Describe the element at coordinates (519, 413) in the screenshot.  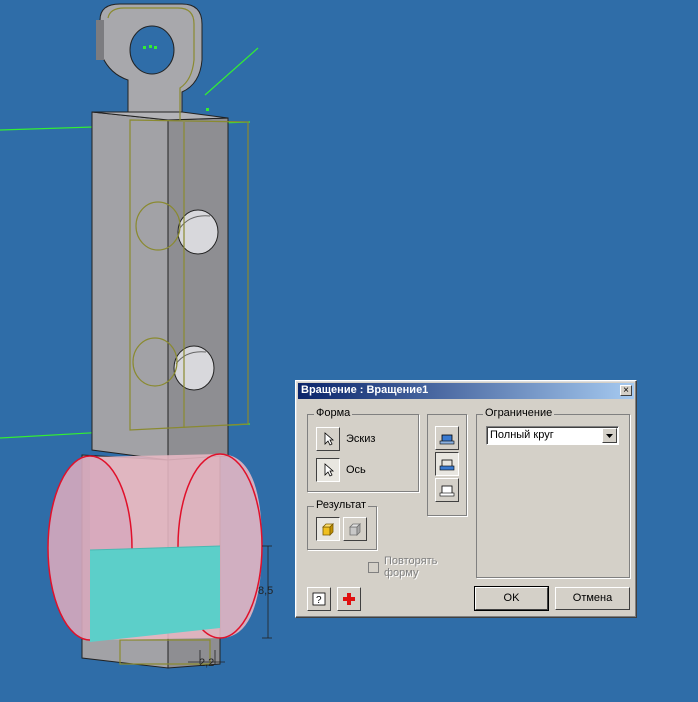
I see `limit-group-label: Ограничение` at that location.